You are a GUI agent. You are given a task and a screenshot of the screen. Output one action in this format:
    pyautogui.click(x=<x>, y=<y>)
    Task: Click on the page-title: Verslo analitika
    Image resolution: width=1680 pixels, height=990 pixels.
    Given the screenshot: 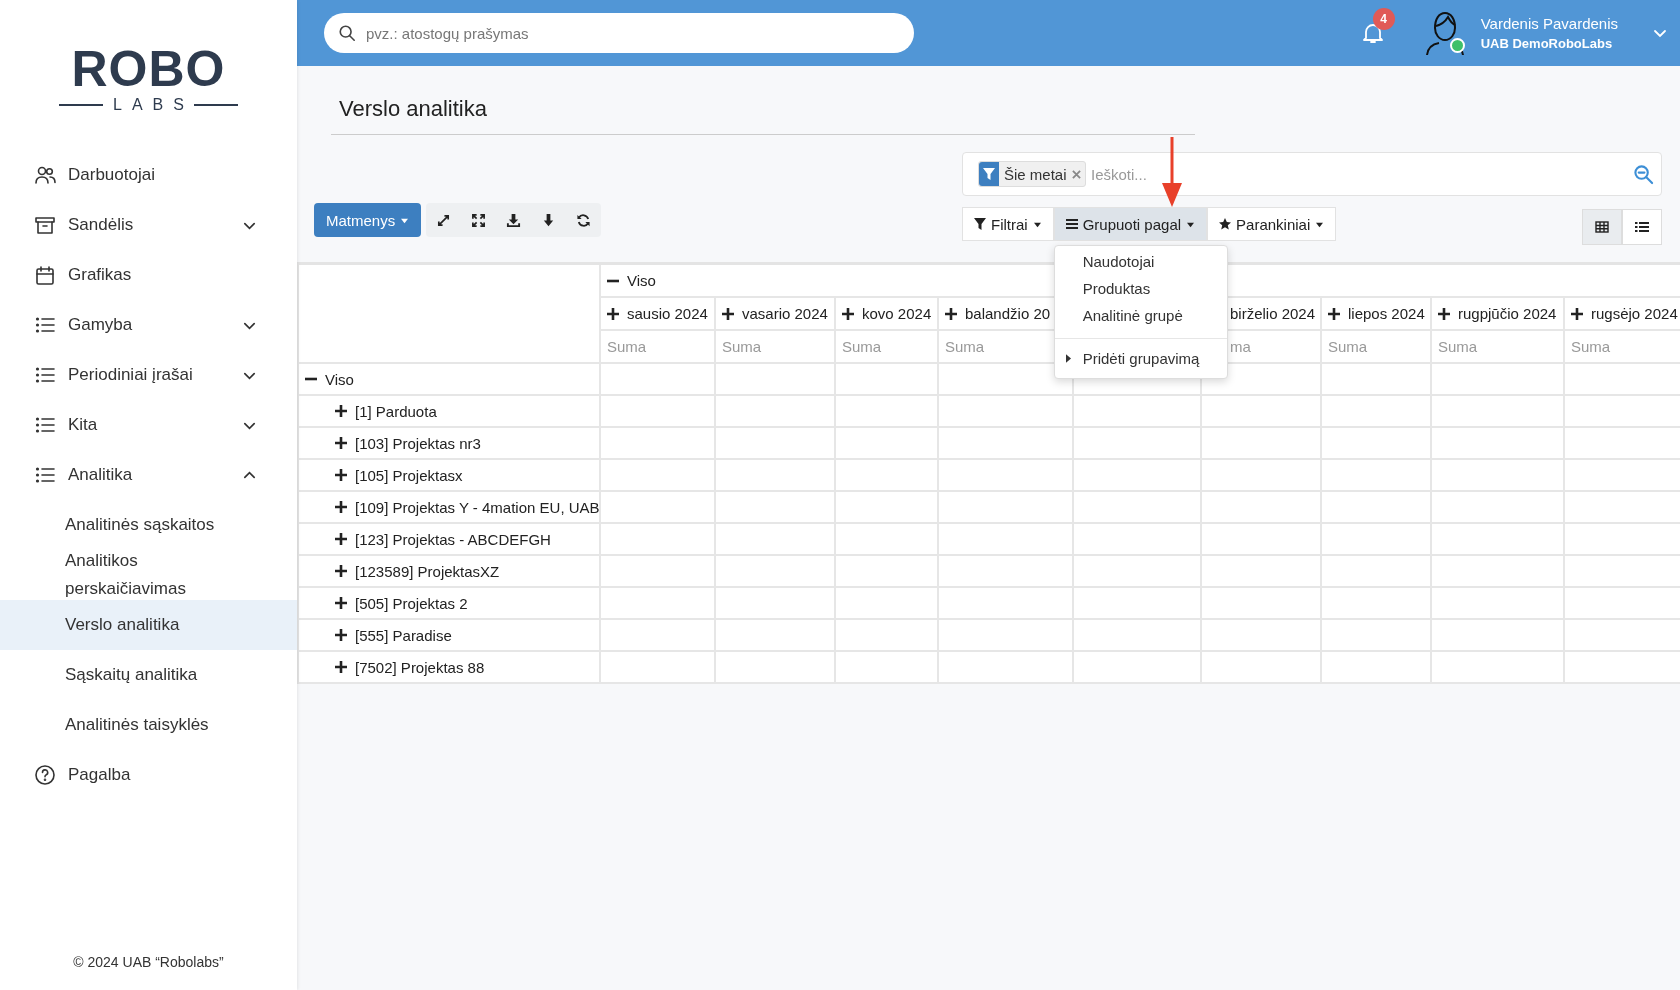 What is the action you would take?
    pyautogui.click(x=763, y=100)
    